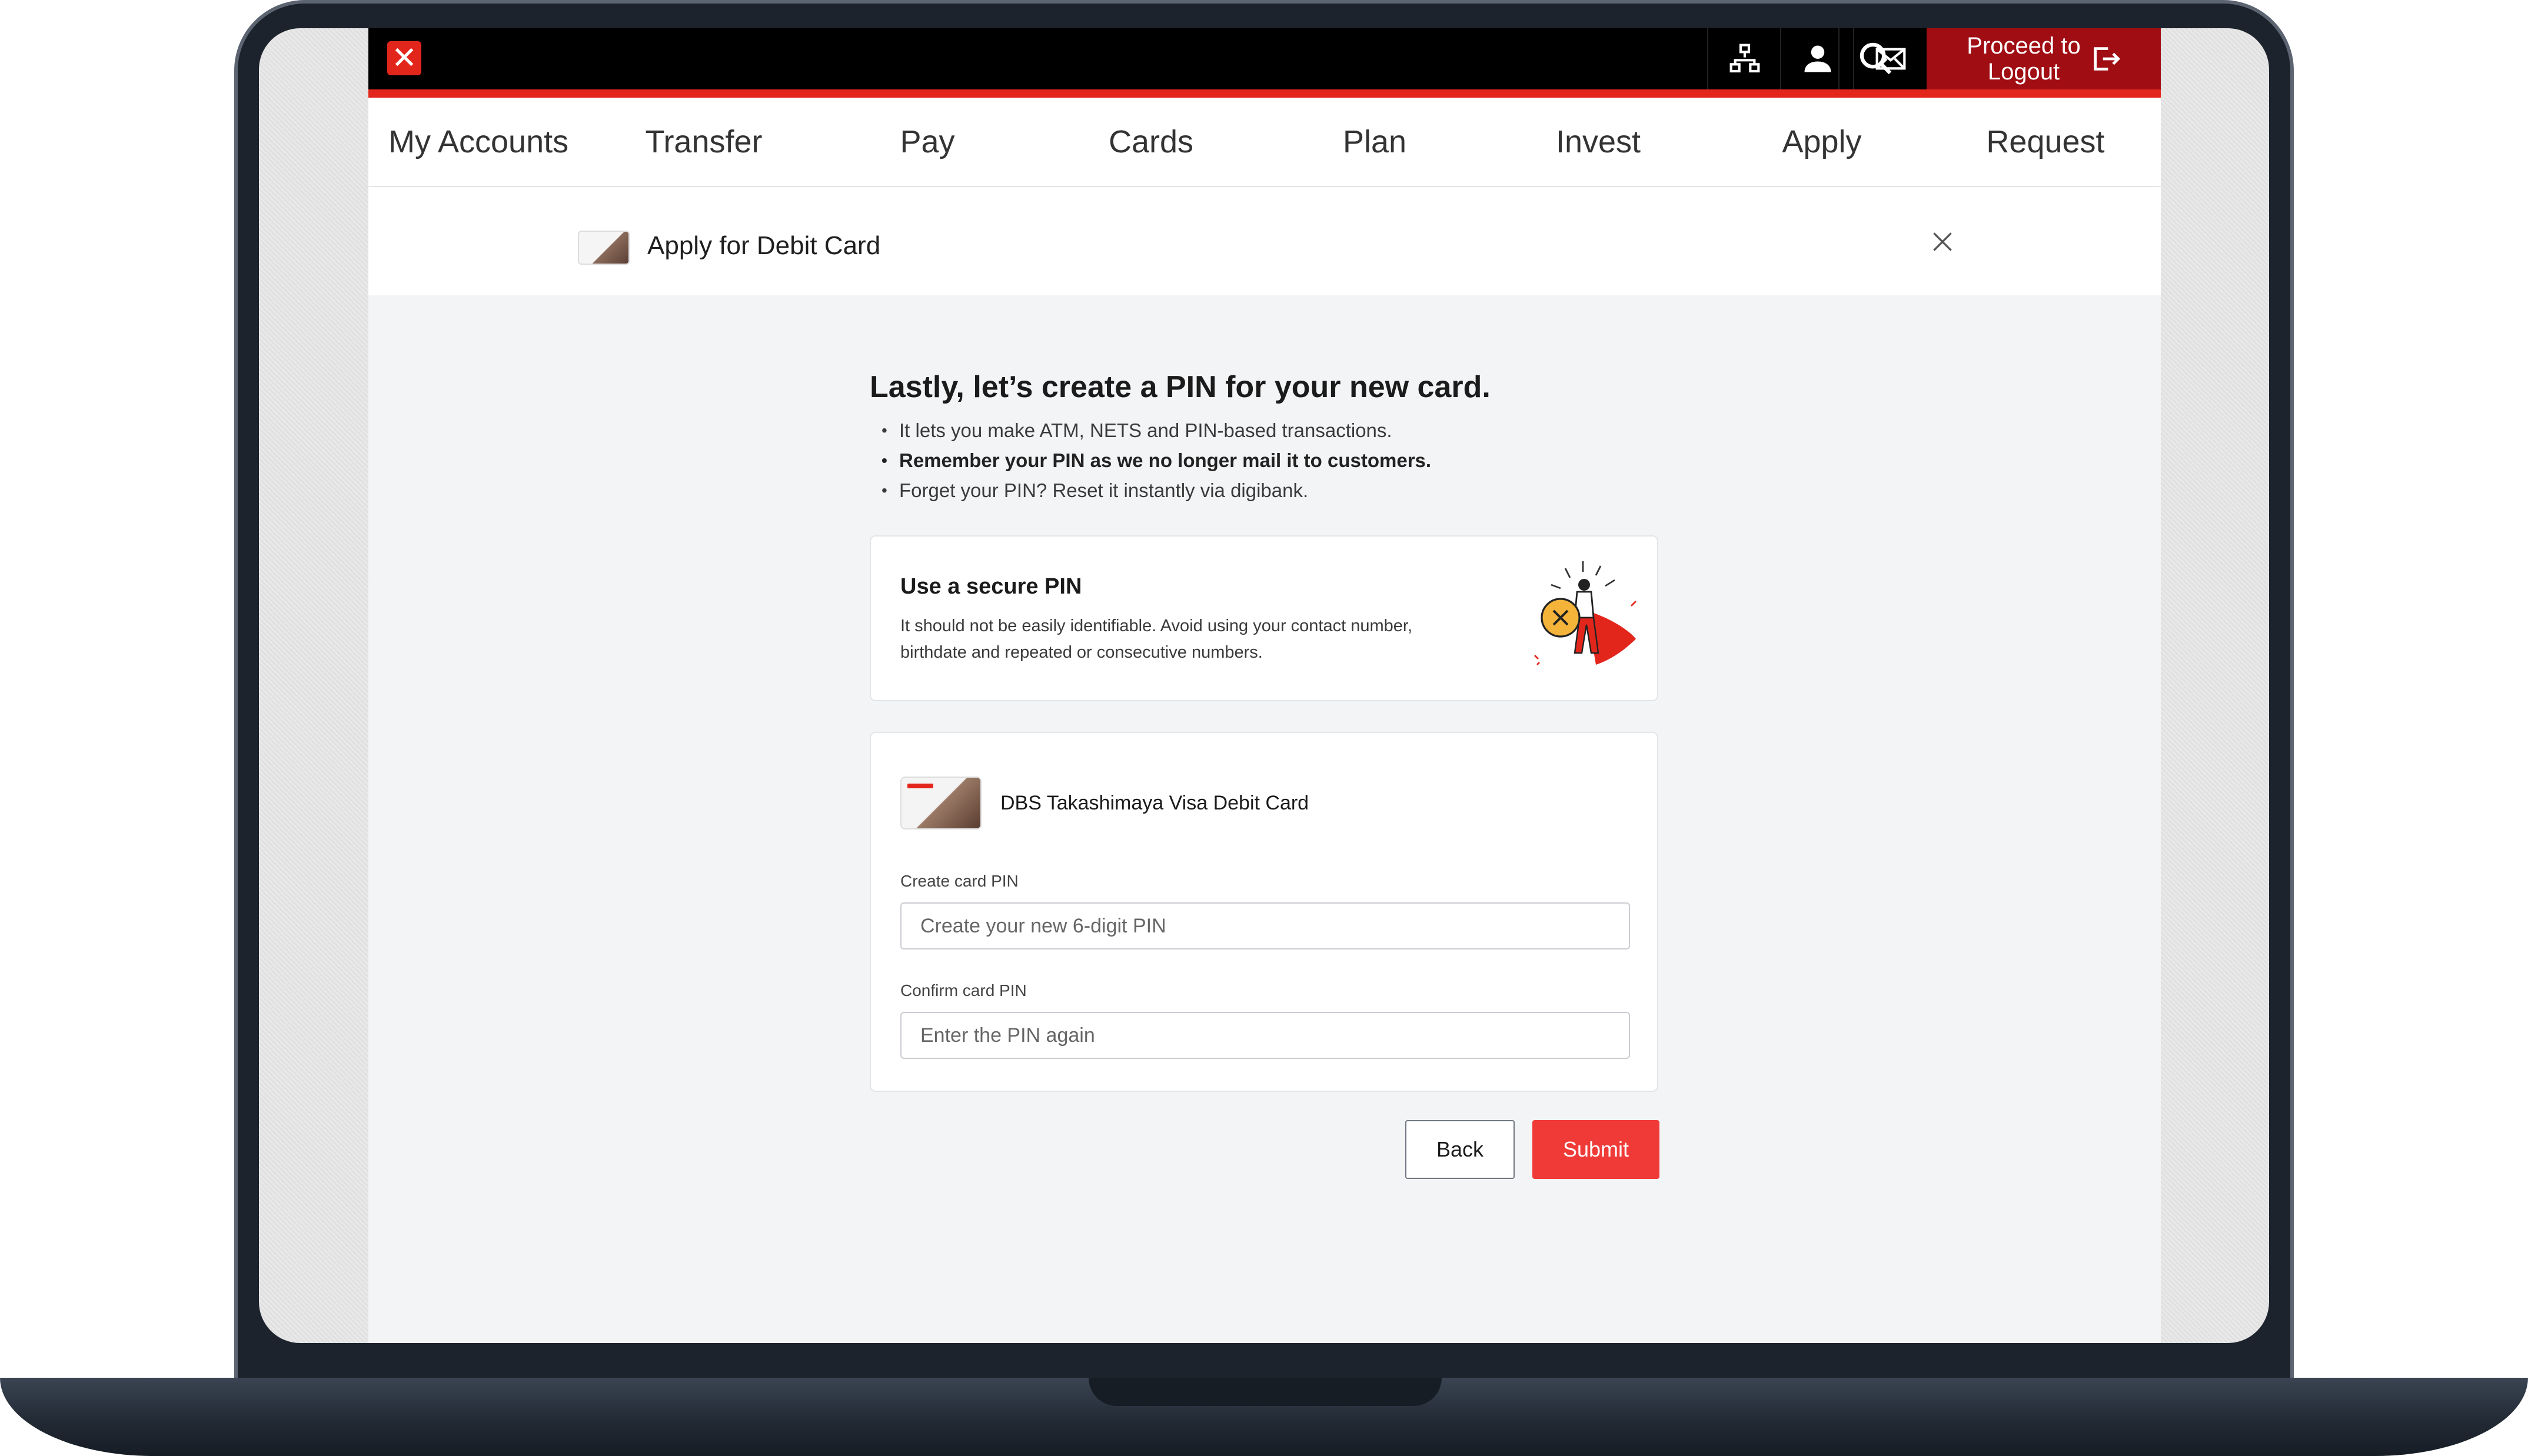 The image size is (2528, 1456). Describe the element at coordinates (1585, 613) in the screenshot. I see `superhero-shield-icon` at that location.